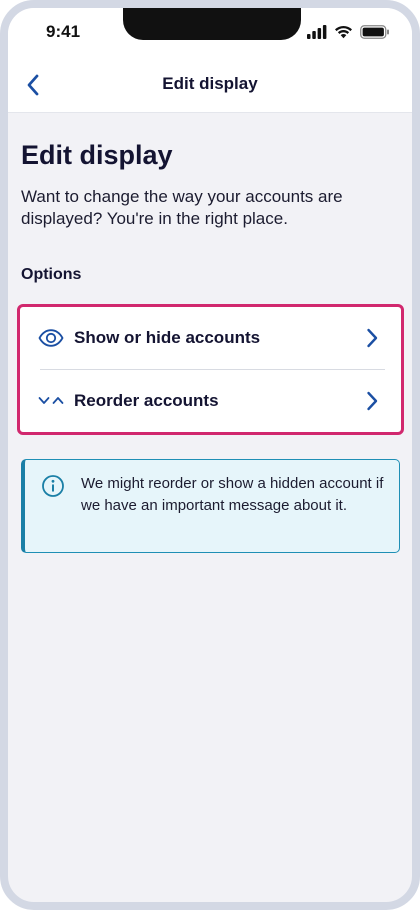 This screenshot has height=910, width=420. I want to click on nav-title: Edit display, so click(210, 83).